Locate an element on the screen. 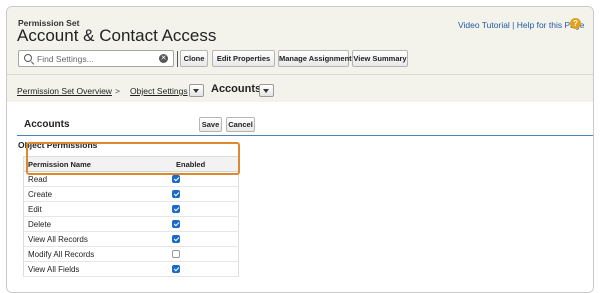 The image size is (600, 293). manage-assignments-button: Manage Assignments is located at coordinates (317, 58).